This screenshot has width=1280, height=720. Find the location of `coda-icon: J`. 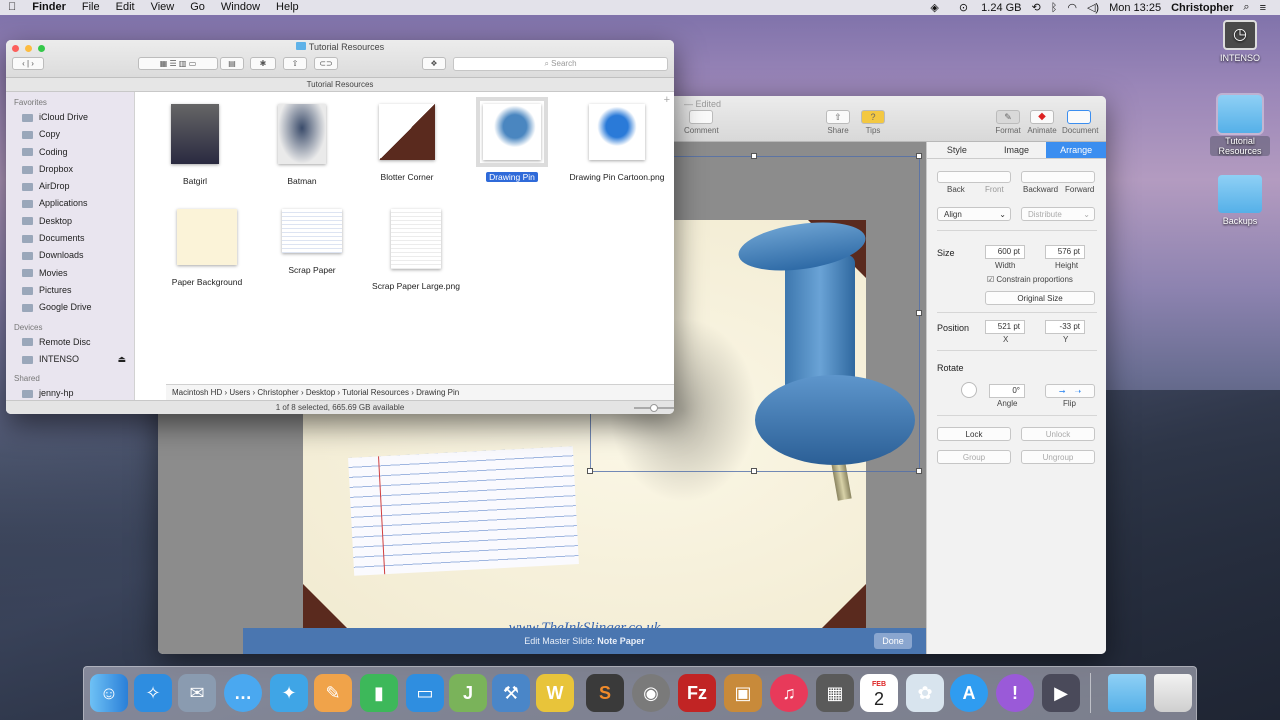

coda-icon: J is located at coordinates (468, 693).